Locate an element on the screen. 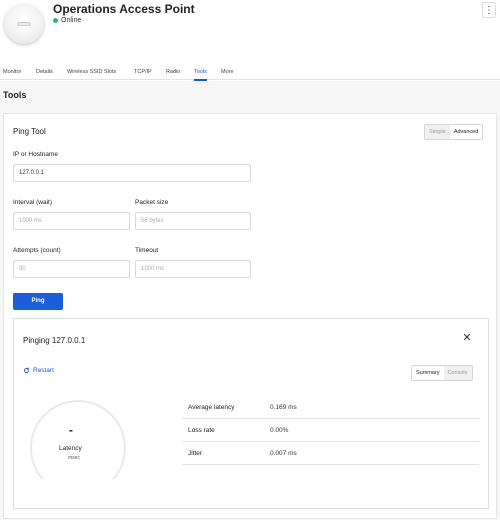  view-summary-button: Summary is located at coordinates (428, 373).